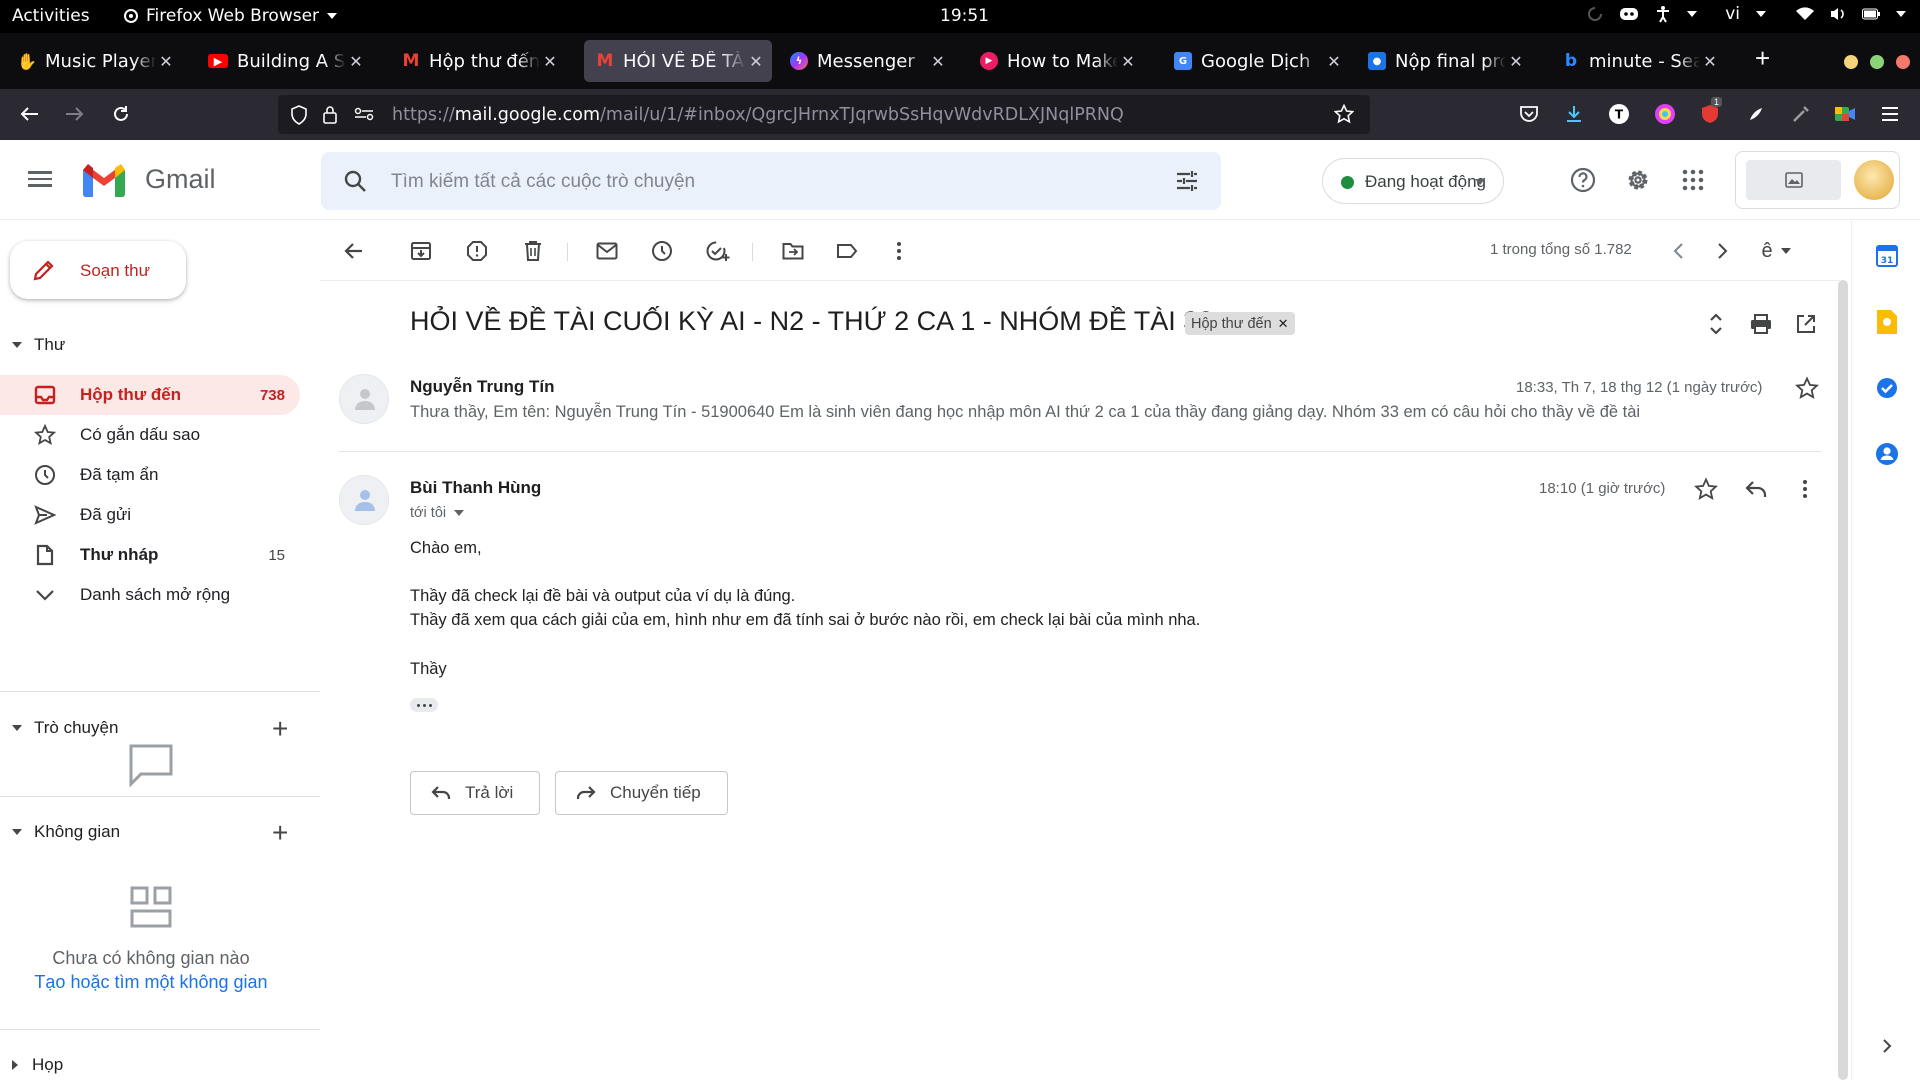 This screenshot has width=1920, height=1080. What do you see at coordinates (1240, 323) in the screenshot?
I see `inbox-label-chip: Hộp thư đến ✕` at bounding box center [1240, 323].